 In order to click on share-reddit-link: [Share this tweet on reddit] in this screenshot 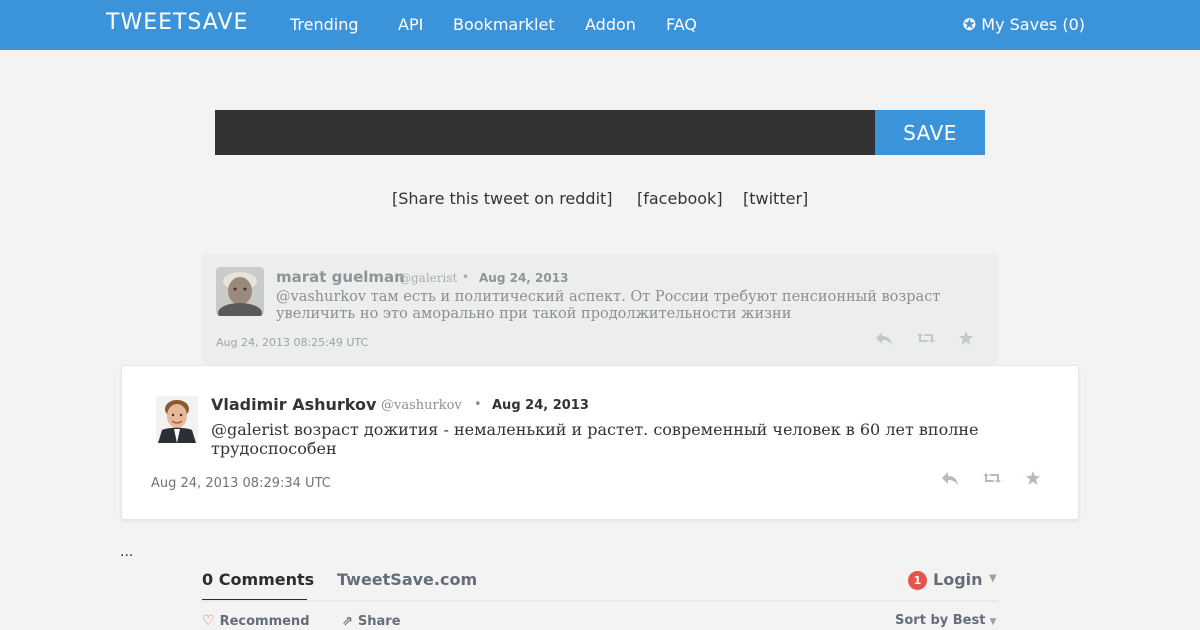, I will do `click(502, 198)`.